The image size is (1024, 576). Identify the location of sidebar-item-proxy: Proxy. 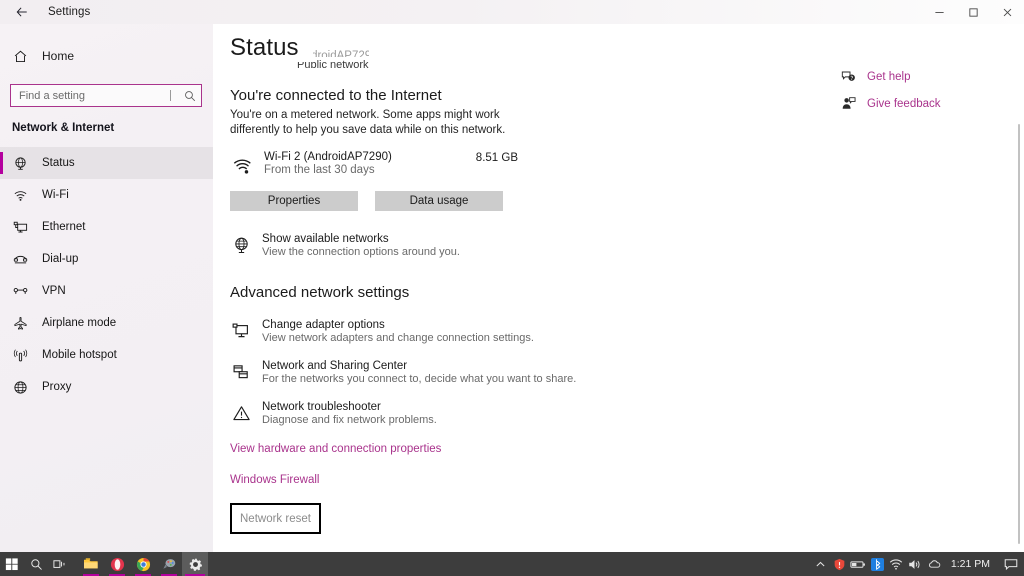
(106, 387).